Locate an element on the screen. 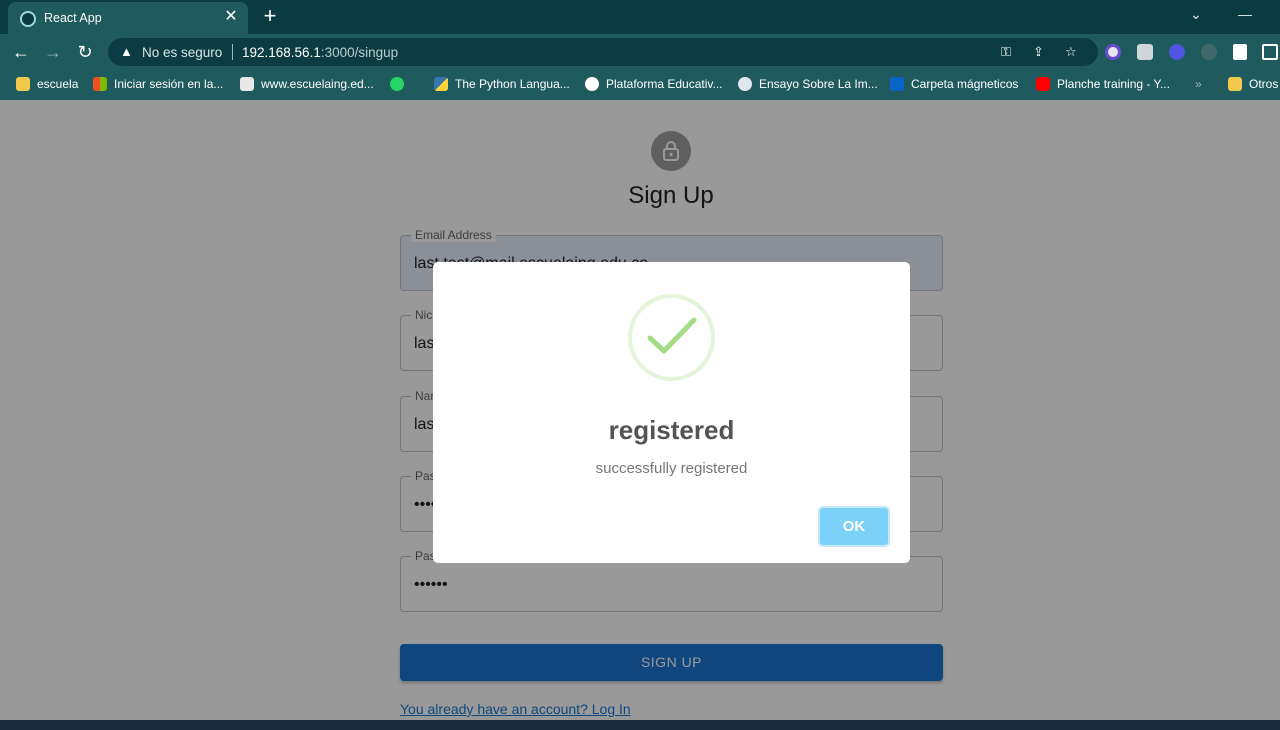 Image resolution: width=1280 pixels, height=730 pixels. bookmark-item: Otros is located at coordinates (1253, 85).